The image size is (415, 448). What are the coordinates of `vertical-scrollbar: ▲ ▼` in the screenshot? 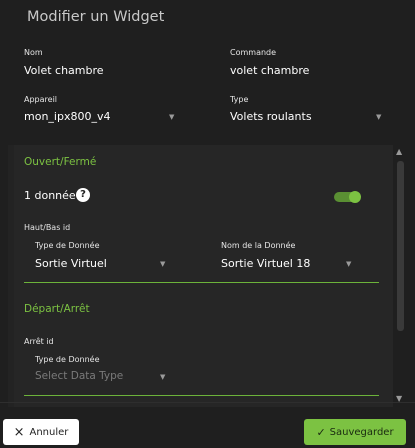 It's located at (400, 276).